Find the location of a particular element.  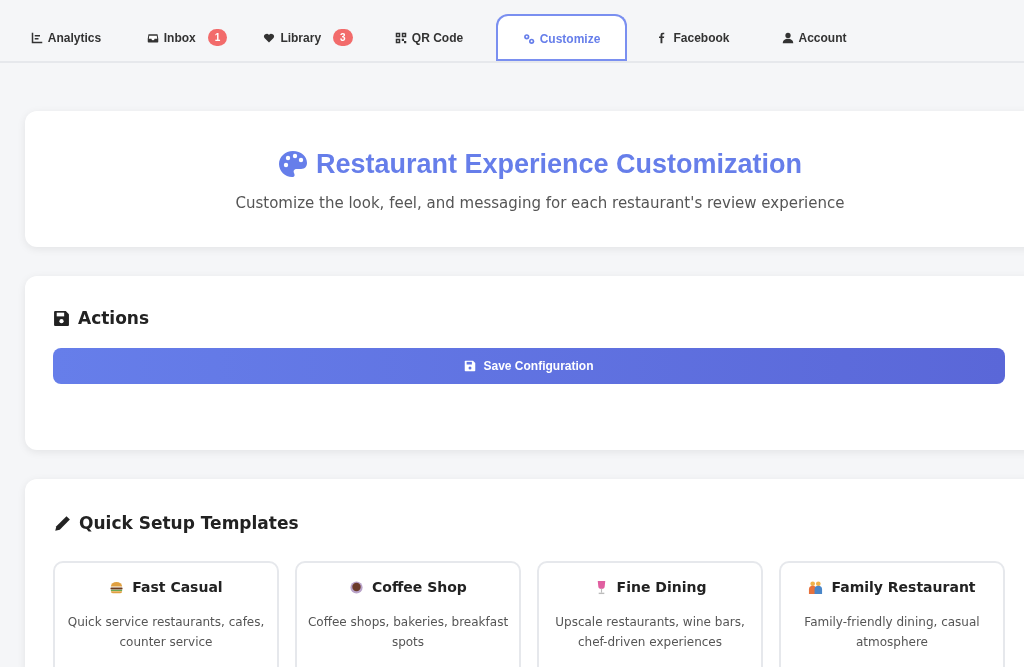

template-name: Coffee Shop is located at coordinates (419, 587).